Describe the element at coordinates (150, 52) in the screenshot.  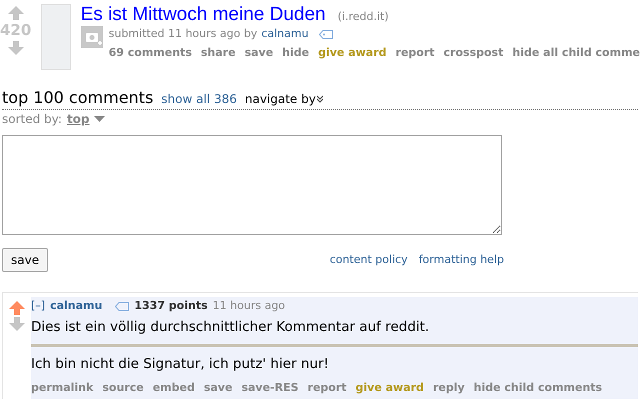
I see `action-link: 69 comments` at that location.